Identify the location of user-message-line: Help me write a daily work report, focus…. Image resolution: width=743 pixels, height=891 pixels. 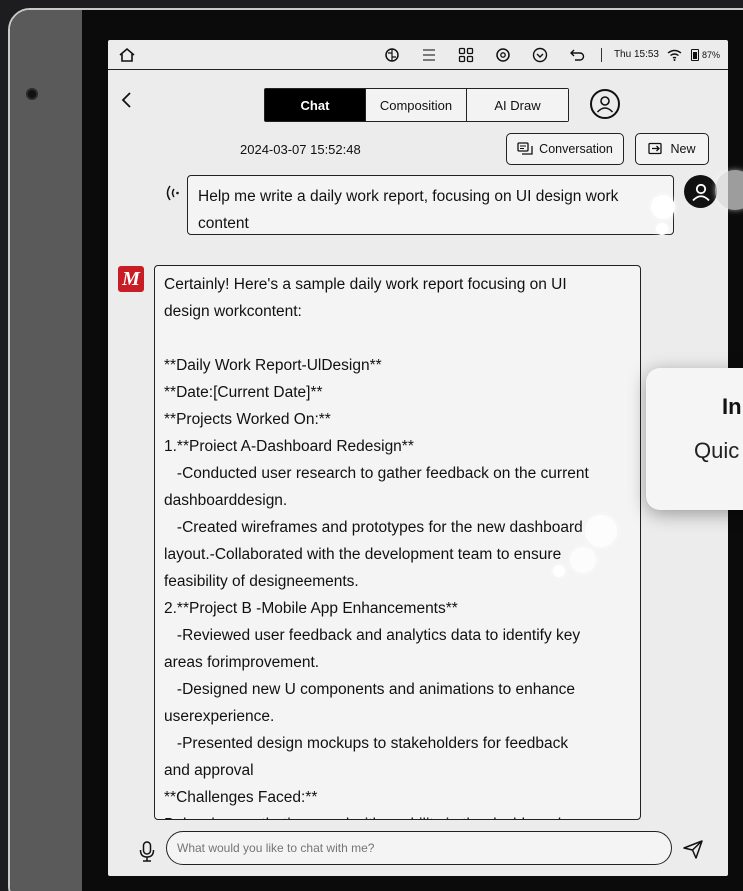
(408, 196).